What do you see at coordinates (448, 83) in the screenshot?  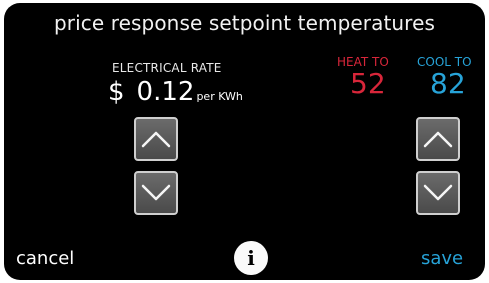 I see `cool-to-value: 82` at bounding box center [448, 83].